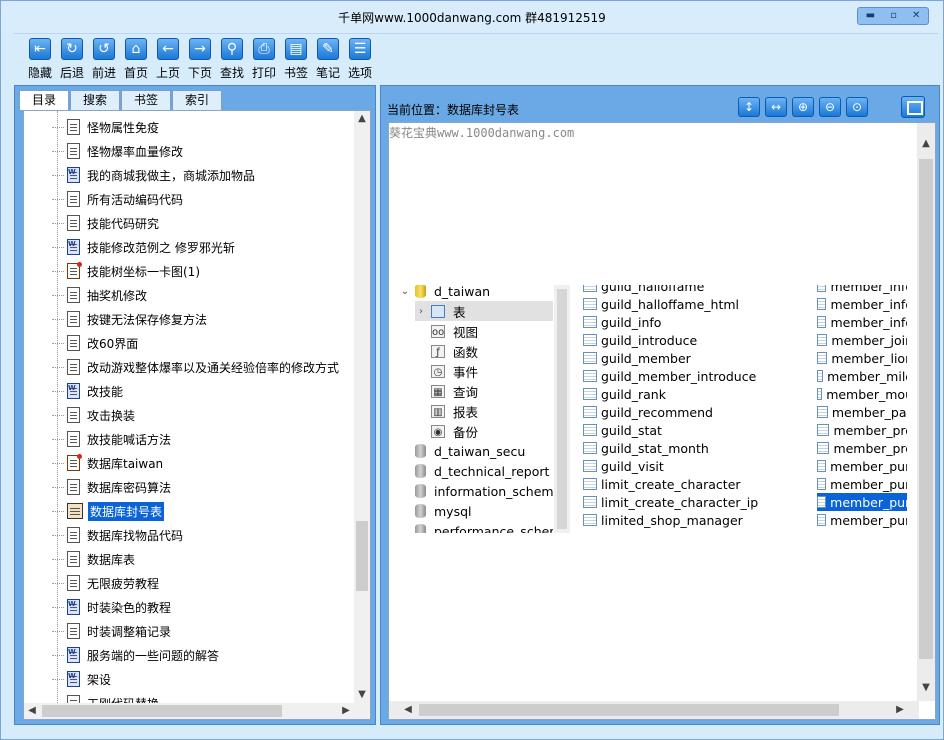 This screenshot has height=740, width=944. What do you see at coordinates (862, 394) in the screenshot?
I see `table-item: member_mou` at bounding box center [862, 394].